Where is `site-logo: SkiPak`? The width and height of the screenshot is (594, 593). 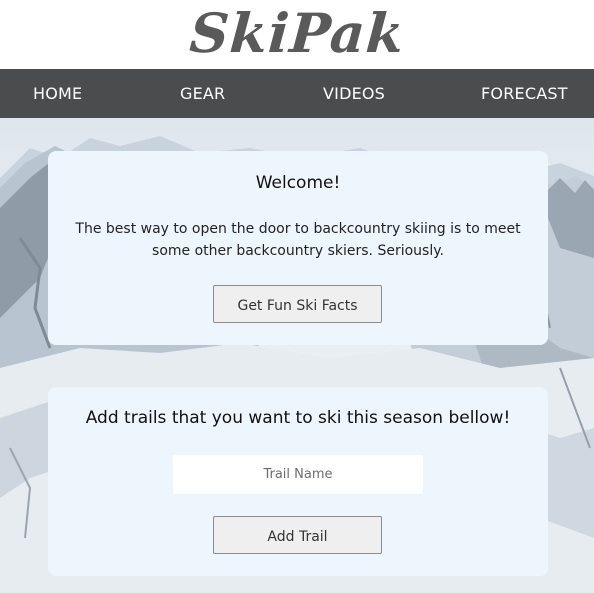 site-logo: SkiPak is located at coordinates (297, 33).